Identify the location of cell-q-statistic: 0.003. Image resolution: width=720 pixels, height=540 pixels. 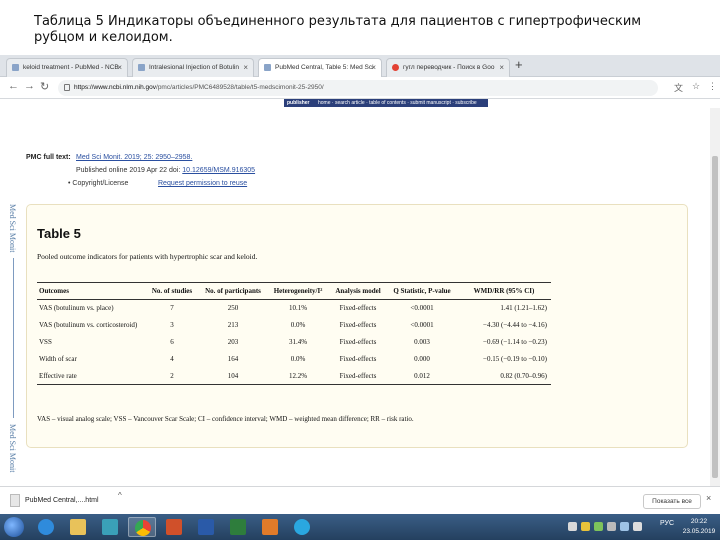
(422, 342).